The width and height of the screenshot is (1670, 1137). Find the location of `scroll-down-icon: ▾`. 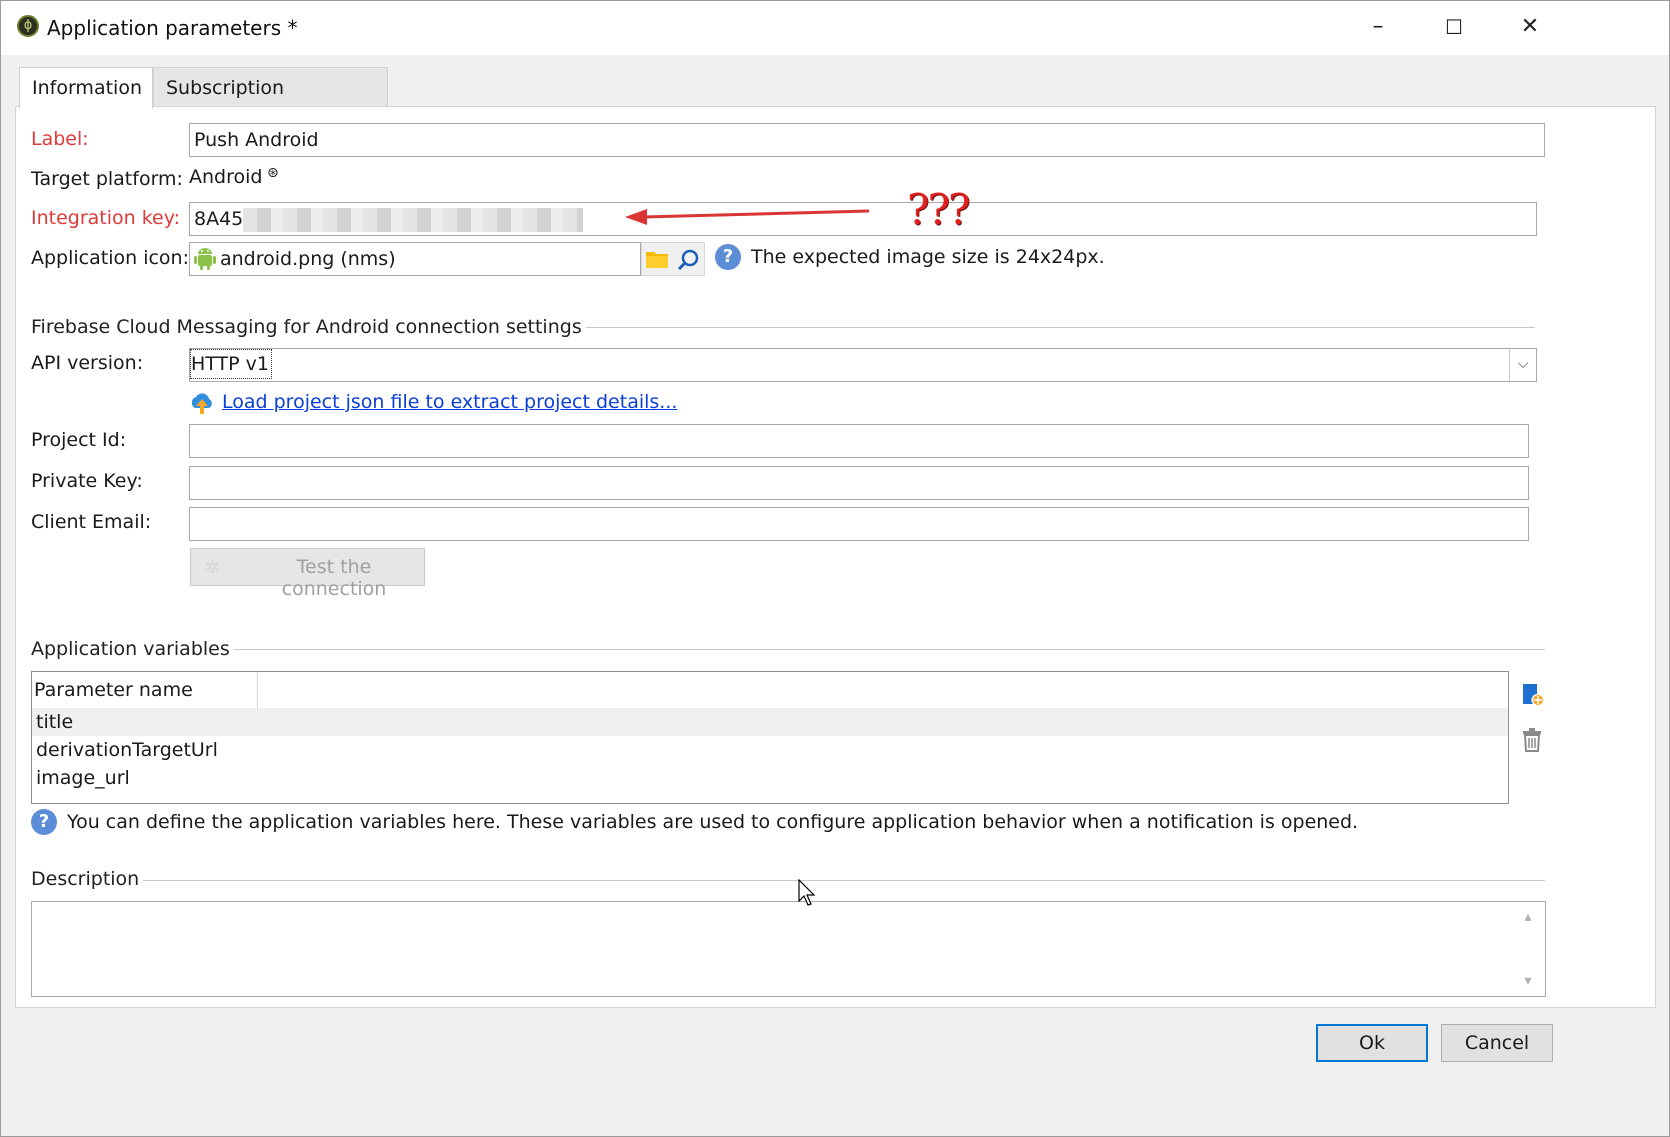

scroll-down-icon: ▾ is located at coordinates (1528, 981).